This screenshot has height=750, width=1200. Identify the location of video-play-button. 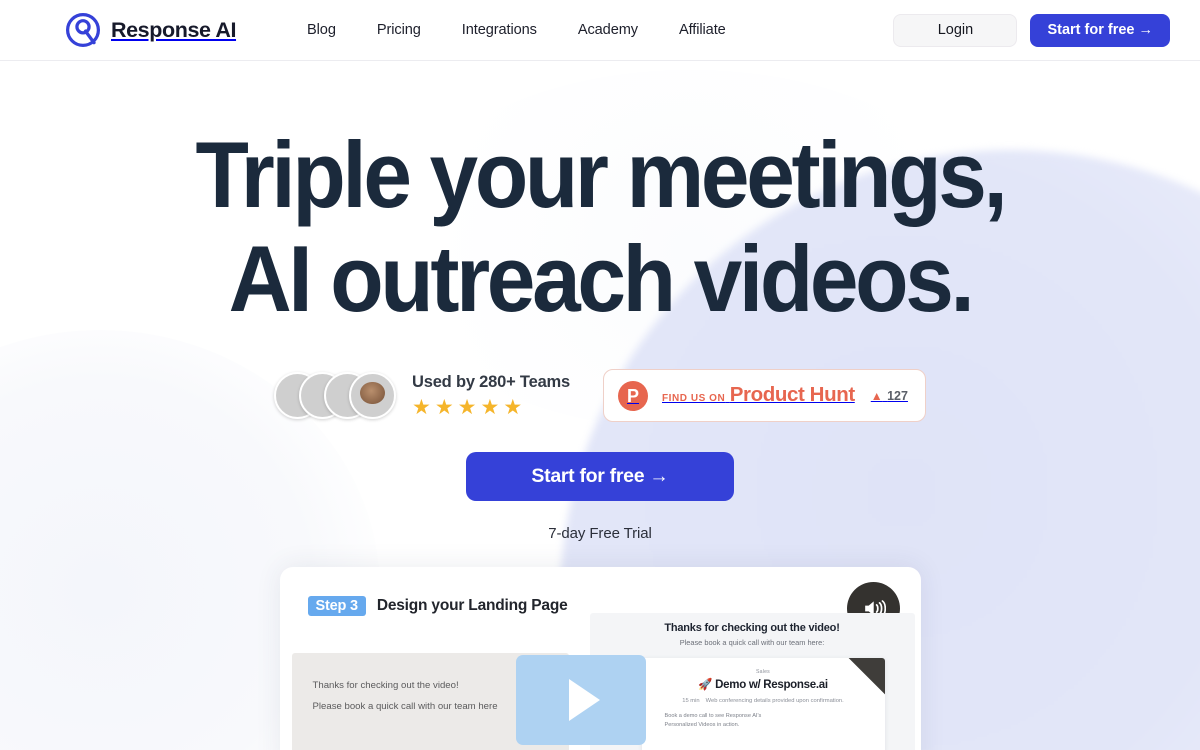
(580, 700).